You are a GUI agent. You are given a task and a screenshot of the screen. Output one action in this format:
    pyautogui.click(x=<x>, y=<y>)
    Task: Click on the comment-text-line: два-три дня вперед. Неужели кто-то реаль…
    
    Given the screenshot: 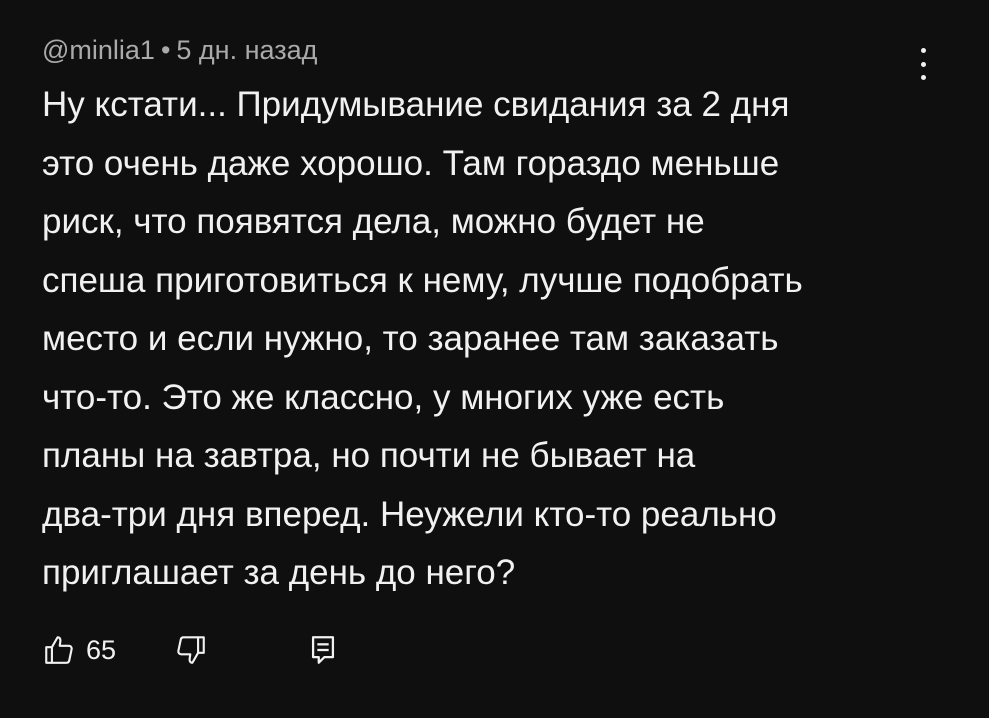 What is the action you would take?
    pyautogui.click(x=409, y=514)
    